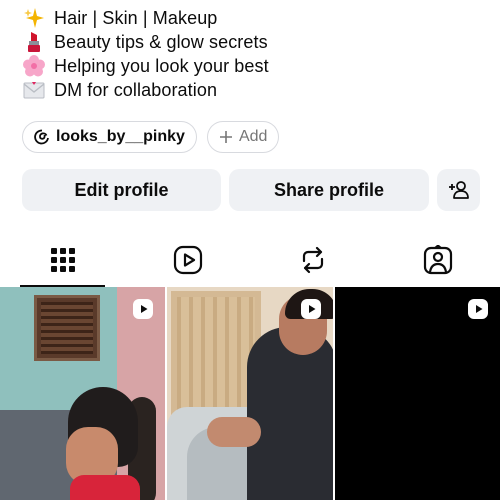 The height and width of the screenshot is (500, 500). What do you see at coordinates (253, 136) in the screenshot?
I see `add-link-label: Add` at bounding box center [253, 136].